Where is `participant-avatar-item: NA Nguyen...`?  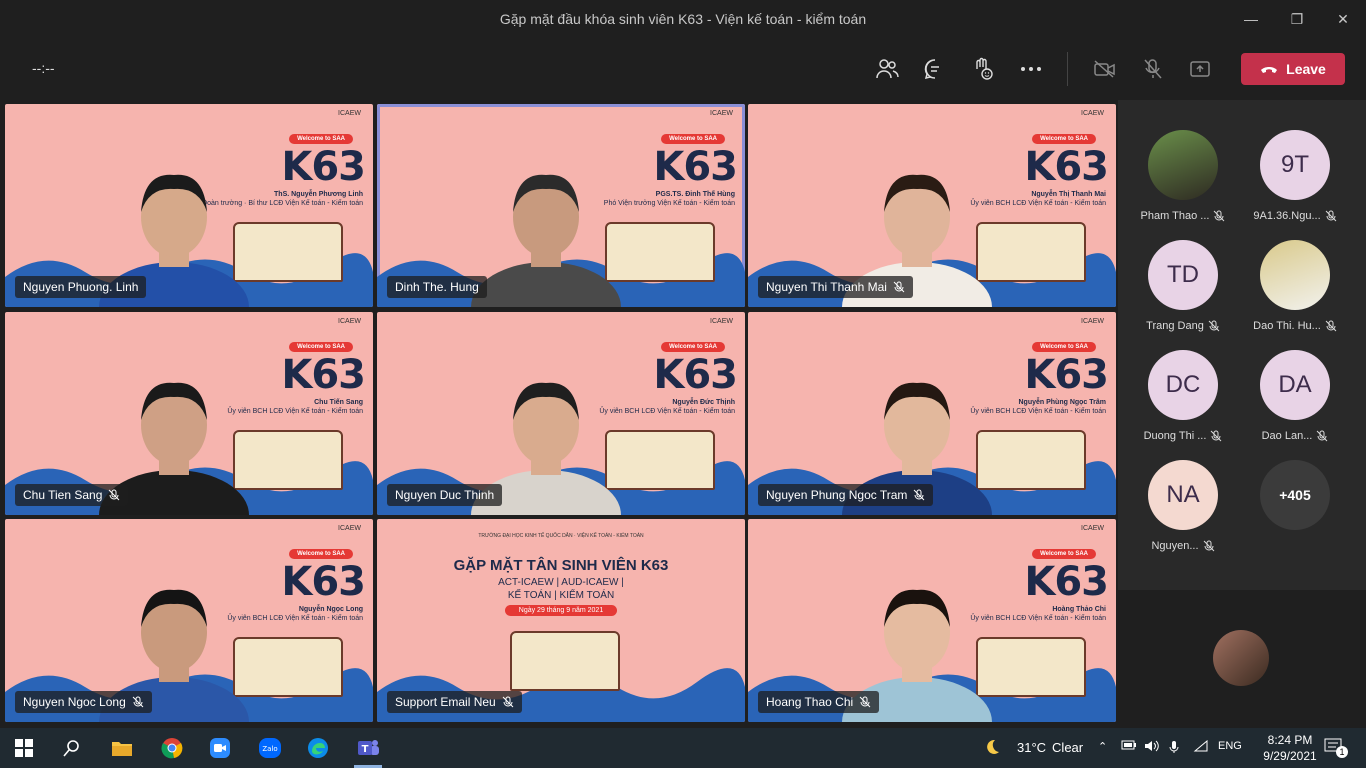 participant-avatar-item: NA Nguyen... is located at coordinates (1183, 506).